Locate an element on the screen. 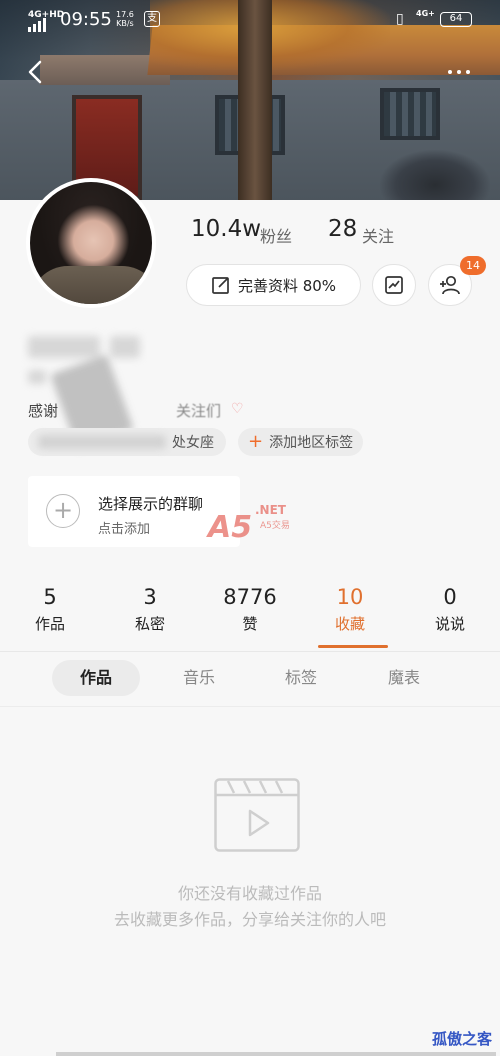  cover-scooter is located at coordinates (435, 175).